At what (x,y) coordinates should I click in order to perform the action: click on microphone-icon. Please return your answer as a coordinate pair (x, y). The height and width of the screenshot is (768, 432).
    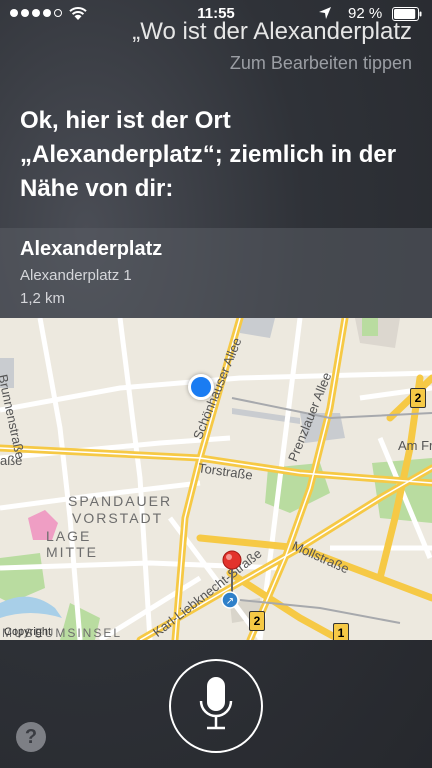
    Looking at the image, I should click on (216, 703).